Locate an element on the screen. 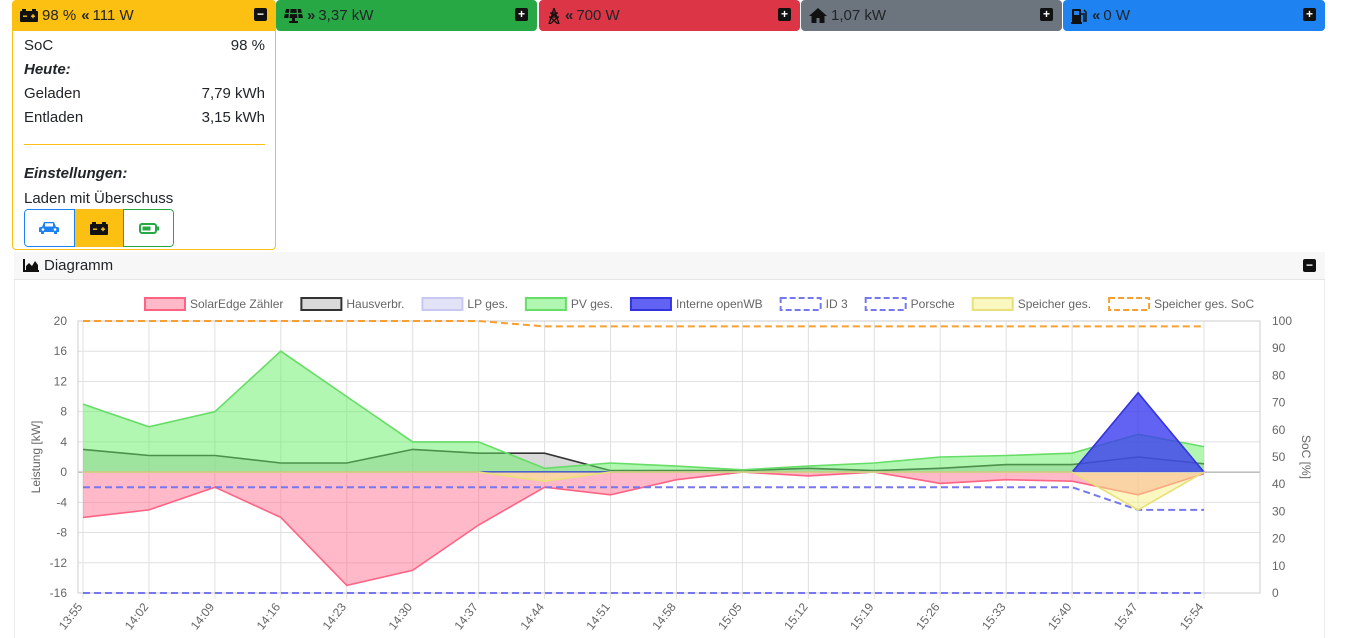 This screenshot has width=1350, height=638. chart-area-icon is located at coordinates (31, 265).